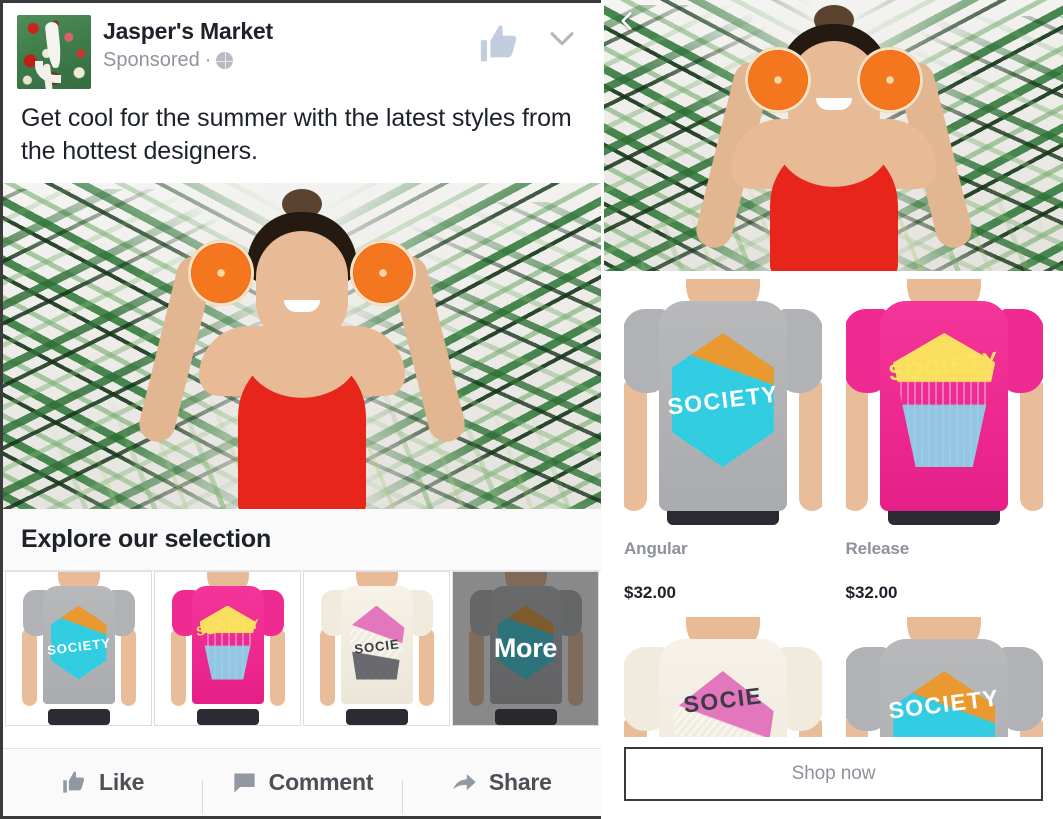 Image resolution: width=1063 pixels, height=819 pixels. Describe the element at coordinates (47, 71) in the screenshot. I see `avatar-hook-glyph` at that location.